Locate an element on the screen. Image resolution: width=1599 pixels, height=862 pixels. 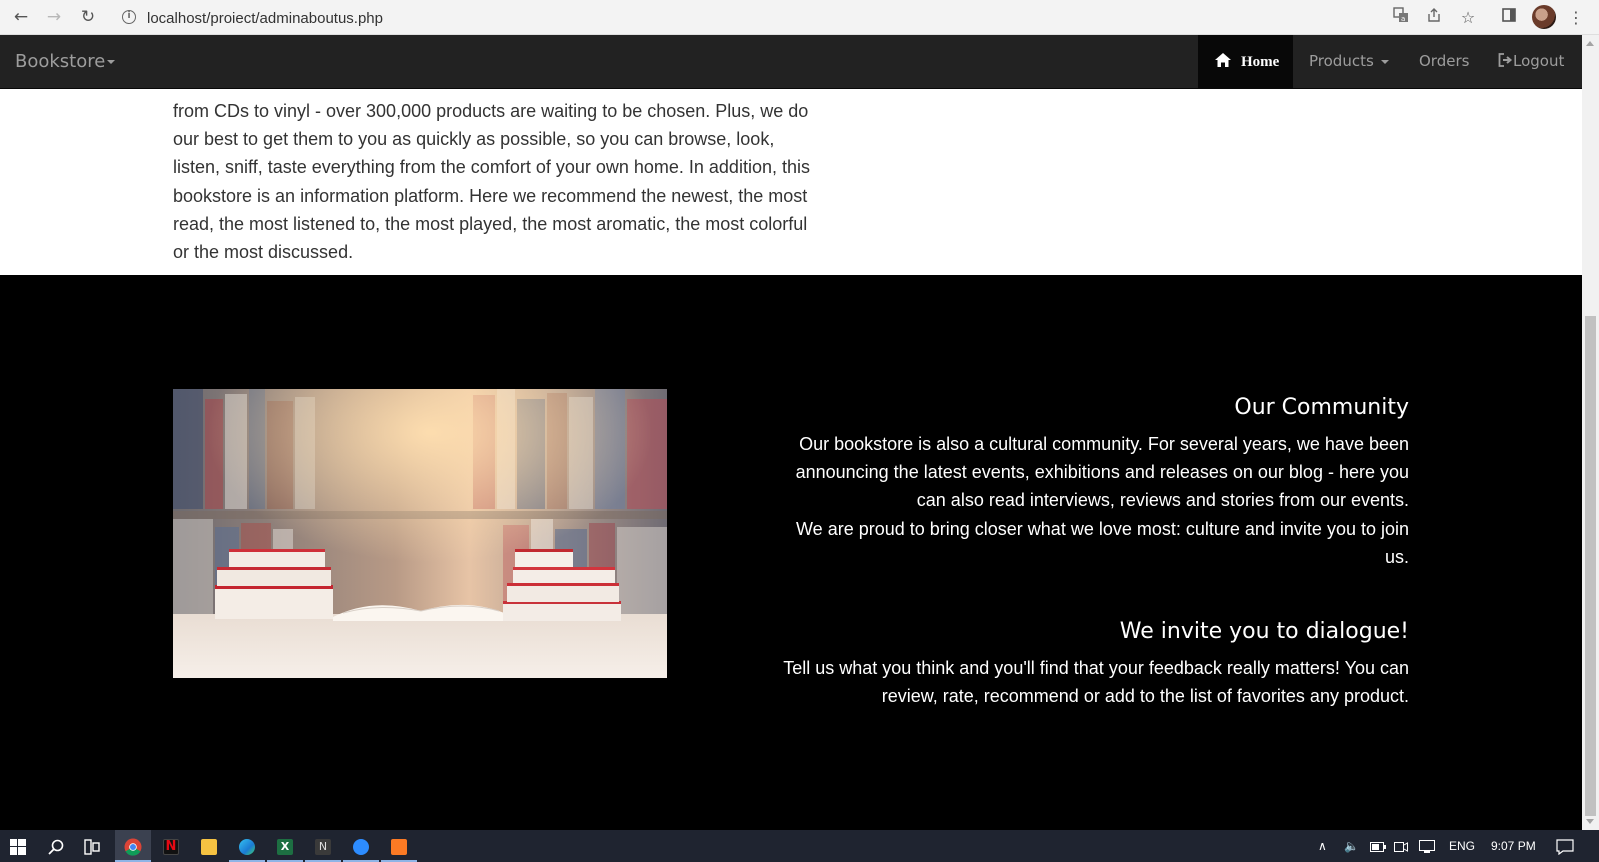
brand-dropdown: Bookstore is located at coordinates (65, 61).